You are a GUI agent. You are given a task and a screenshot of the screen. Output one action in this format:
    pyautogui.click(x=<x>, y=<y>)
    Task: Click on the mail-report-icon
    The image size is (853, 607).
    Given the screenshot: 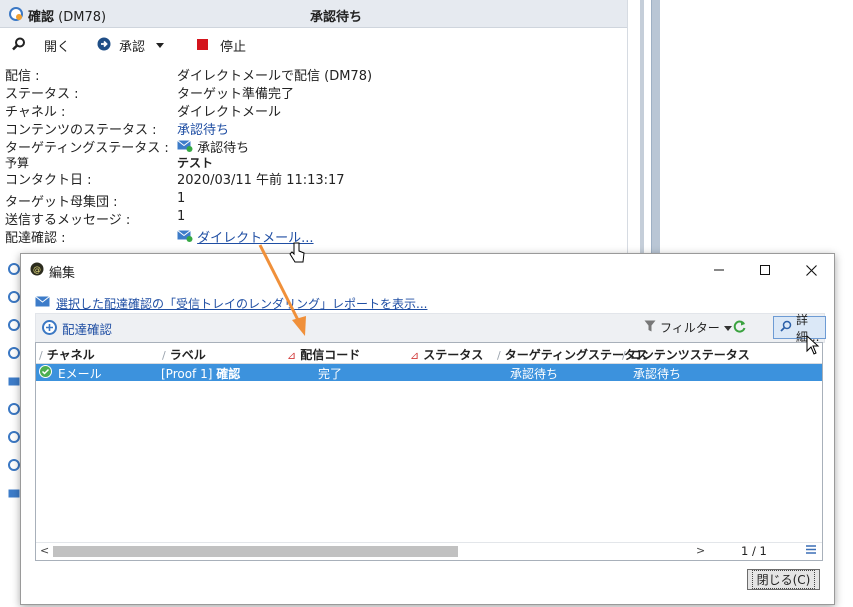 What is the action you would take?
    pyautogui.click(x=43, y=303)
    